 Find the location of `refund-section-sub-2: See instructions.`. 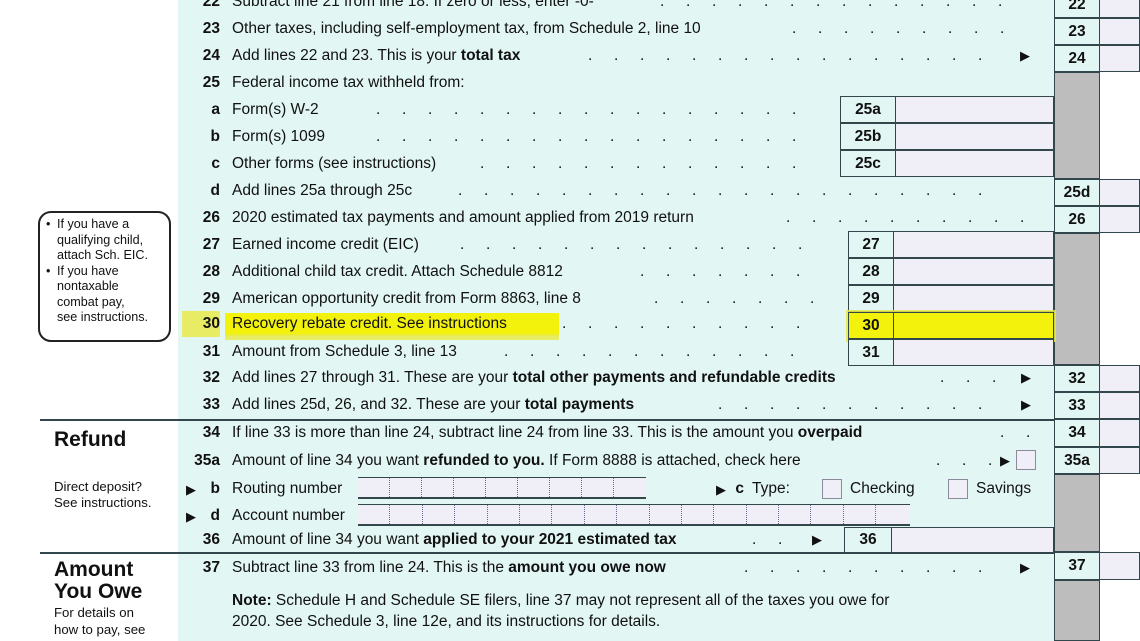

refund-section-sub-2: See instructions. is located at coordinates (103, 502).